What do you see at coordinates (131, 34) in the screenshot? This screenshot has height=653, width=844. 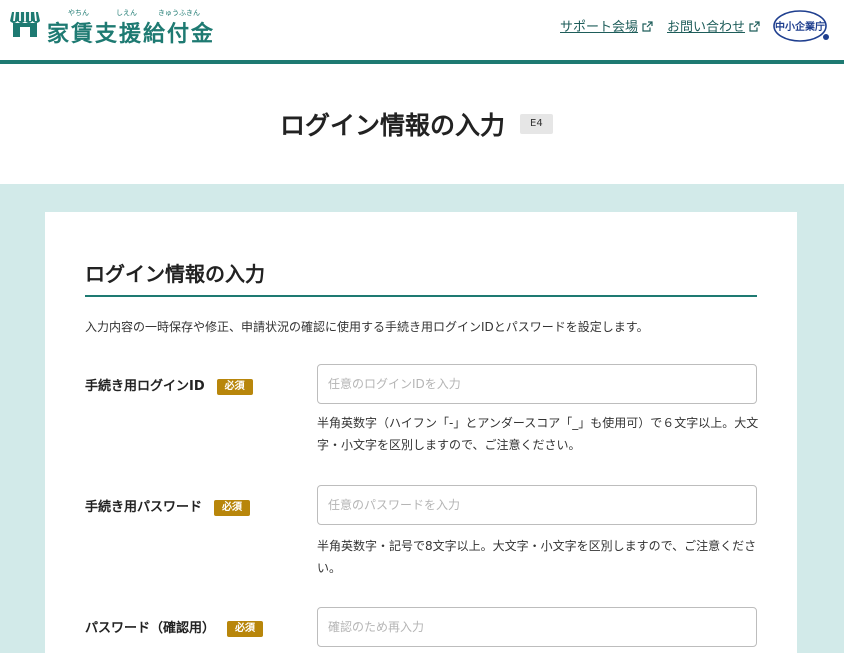 I see `logo-text: 家賃支援給付金` at bounding box center [131, 34].